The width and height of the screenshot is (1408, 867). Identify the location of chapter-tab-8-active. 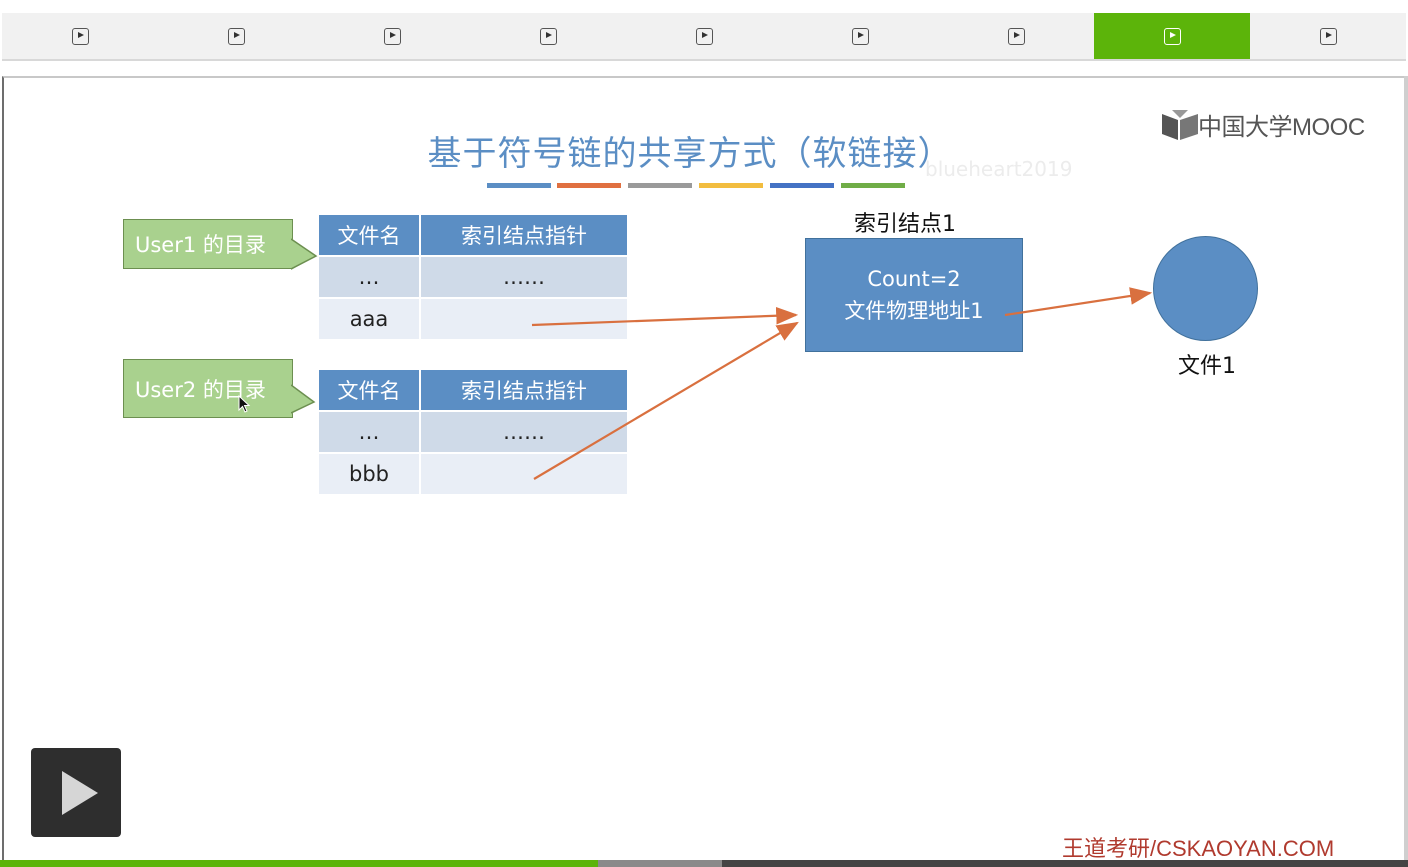
(1172, 36).